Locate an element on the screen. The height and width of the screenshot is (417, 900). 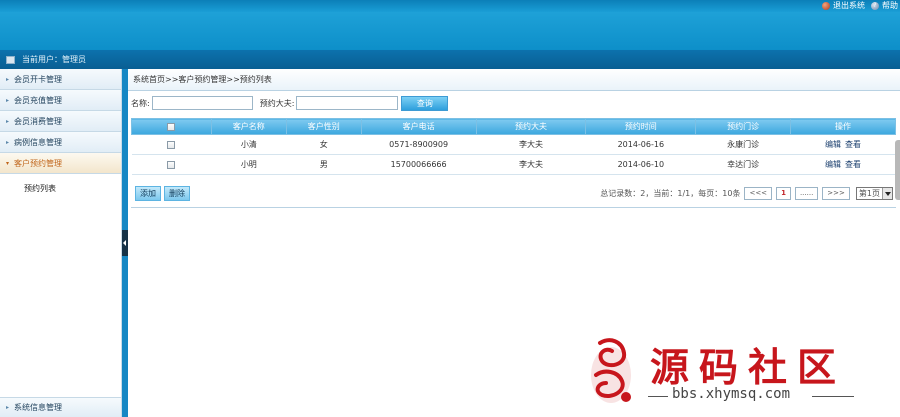
table-header-row: 客户名称 客户性别 客户电话 预约大夫 预约时间 预约门诊 操作 is located at coordinates (513, 126).